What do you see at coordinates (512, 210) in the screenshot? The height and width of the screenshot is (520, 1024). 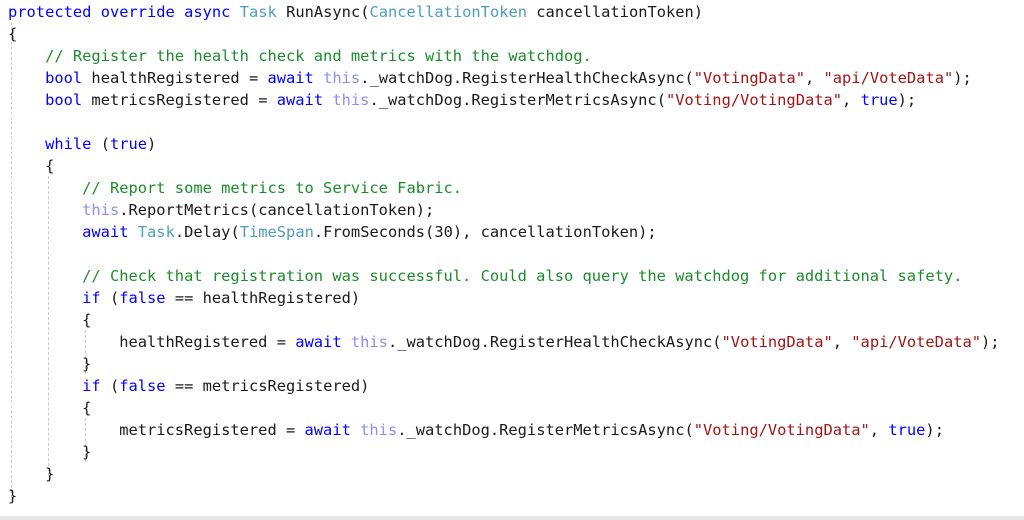 I see `code-line: this.ReportMetrics(cancellationToken);` at bounding box center [512, 210].